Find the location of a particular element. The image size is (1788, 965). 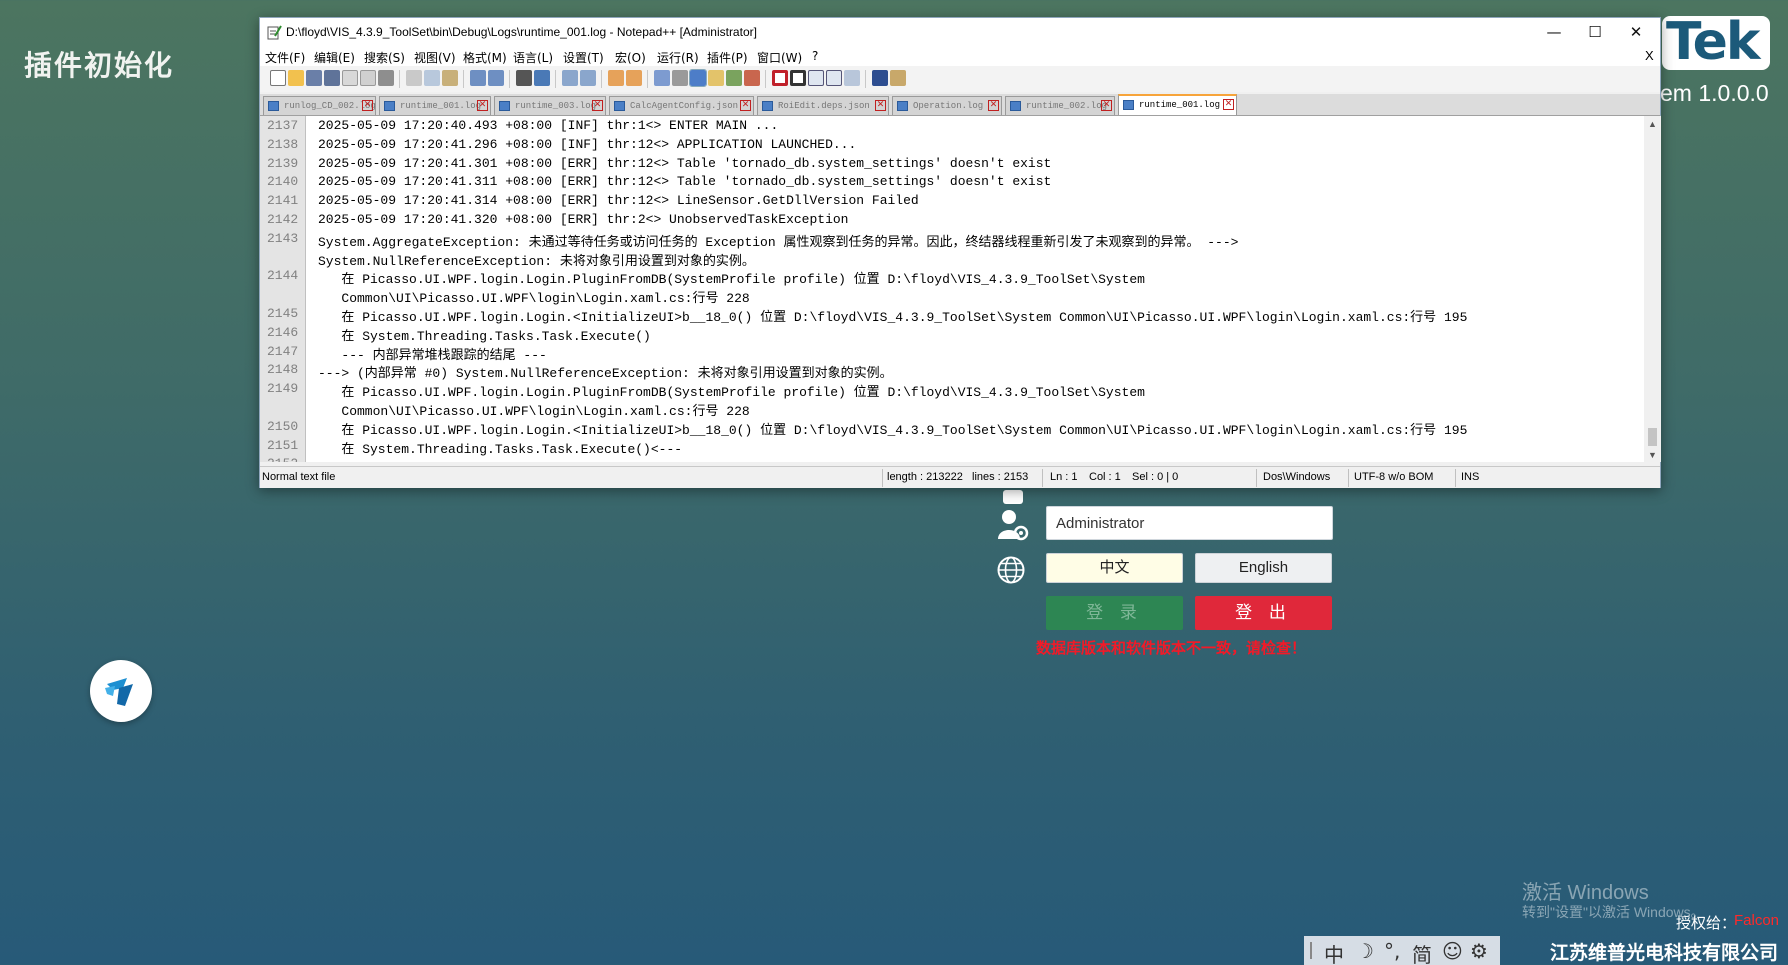

menu-format: 格式(M) is located at coordinates (485, 57).